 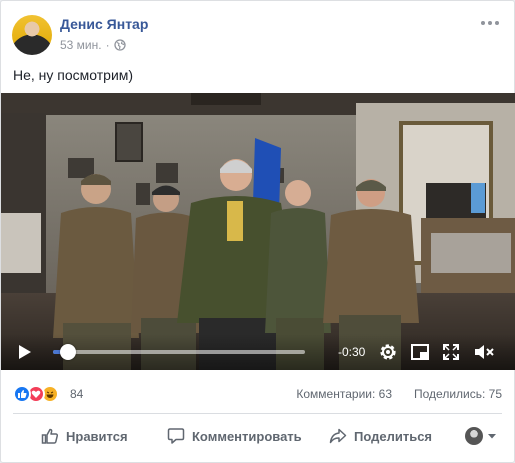 What do you see at coordinates (76, 394) in the screenshot?
I see `reaction-count: 84` at bounding box center [76, 394].